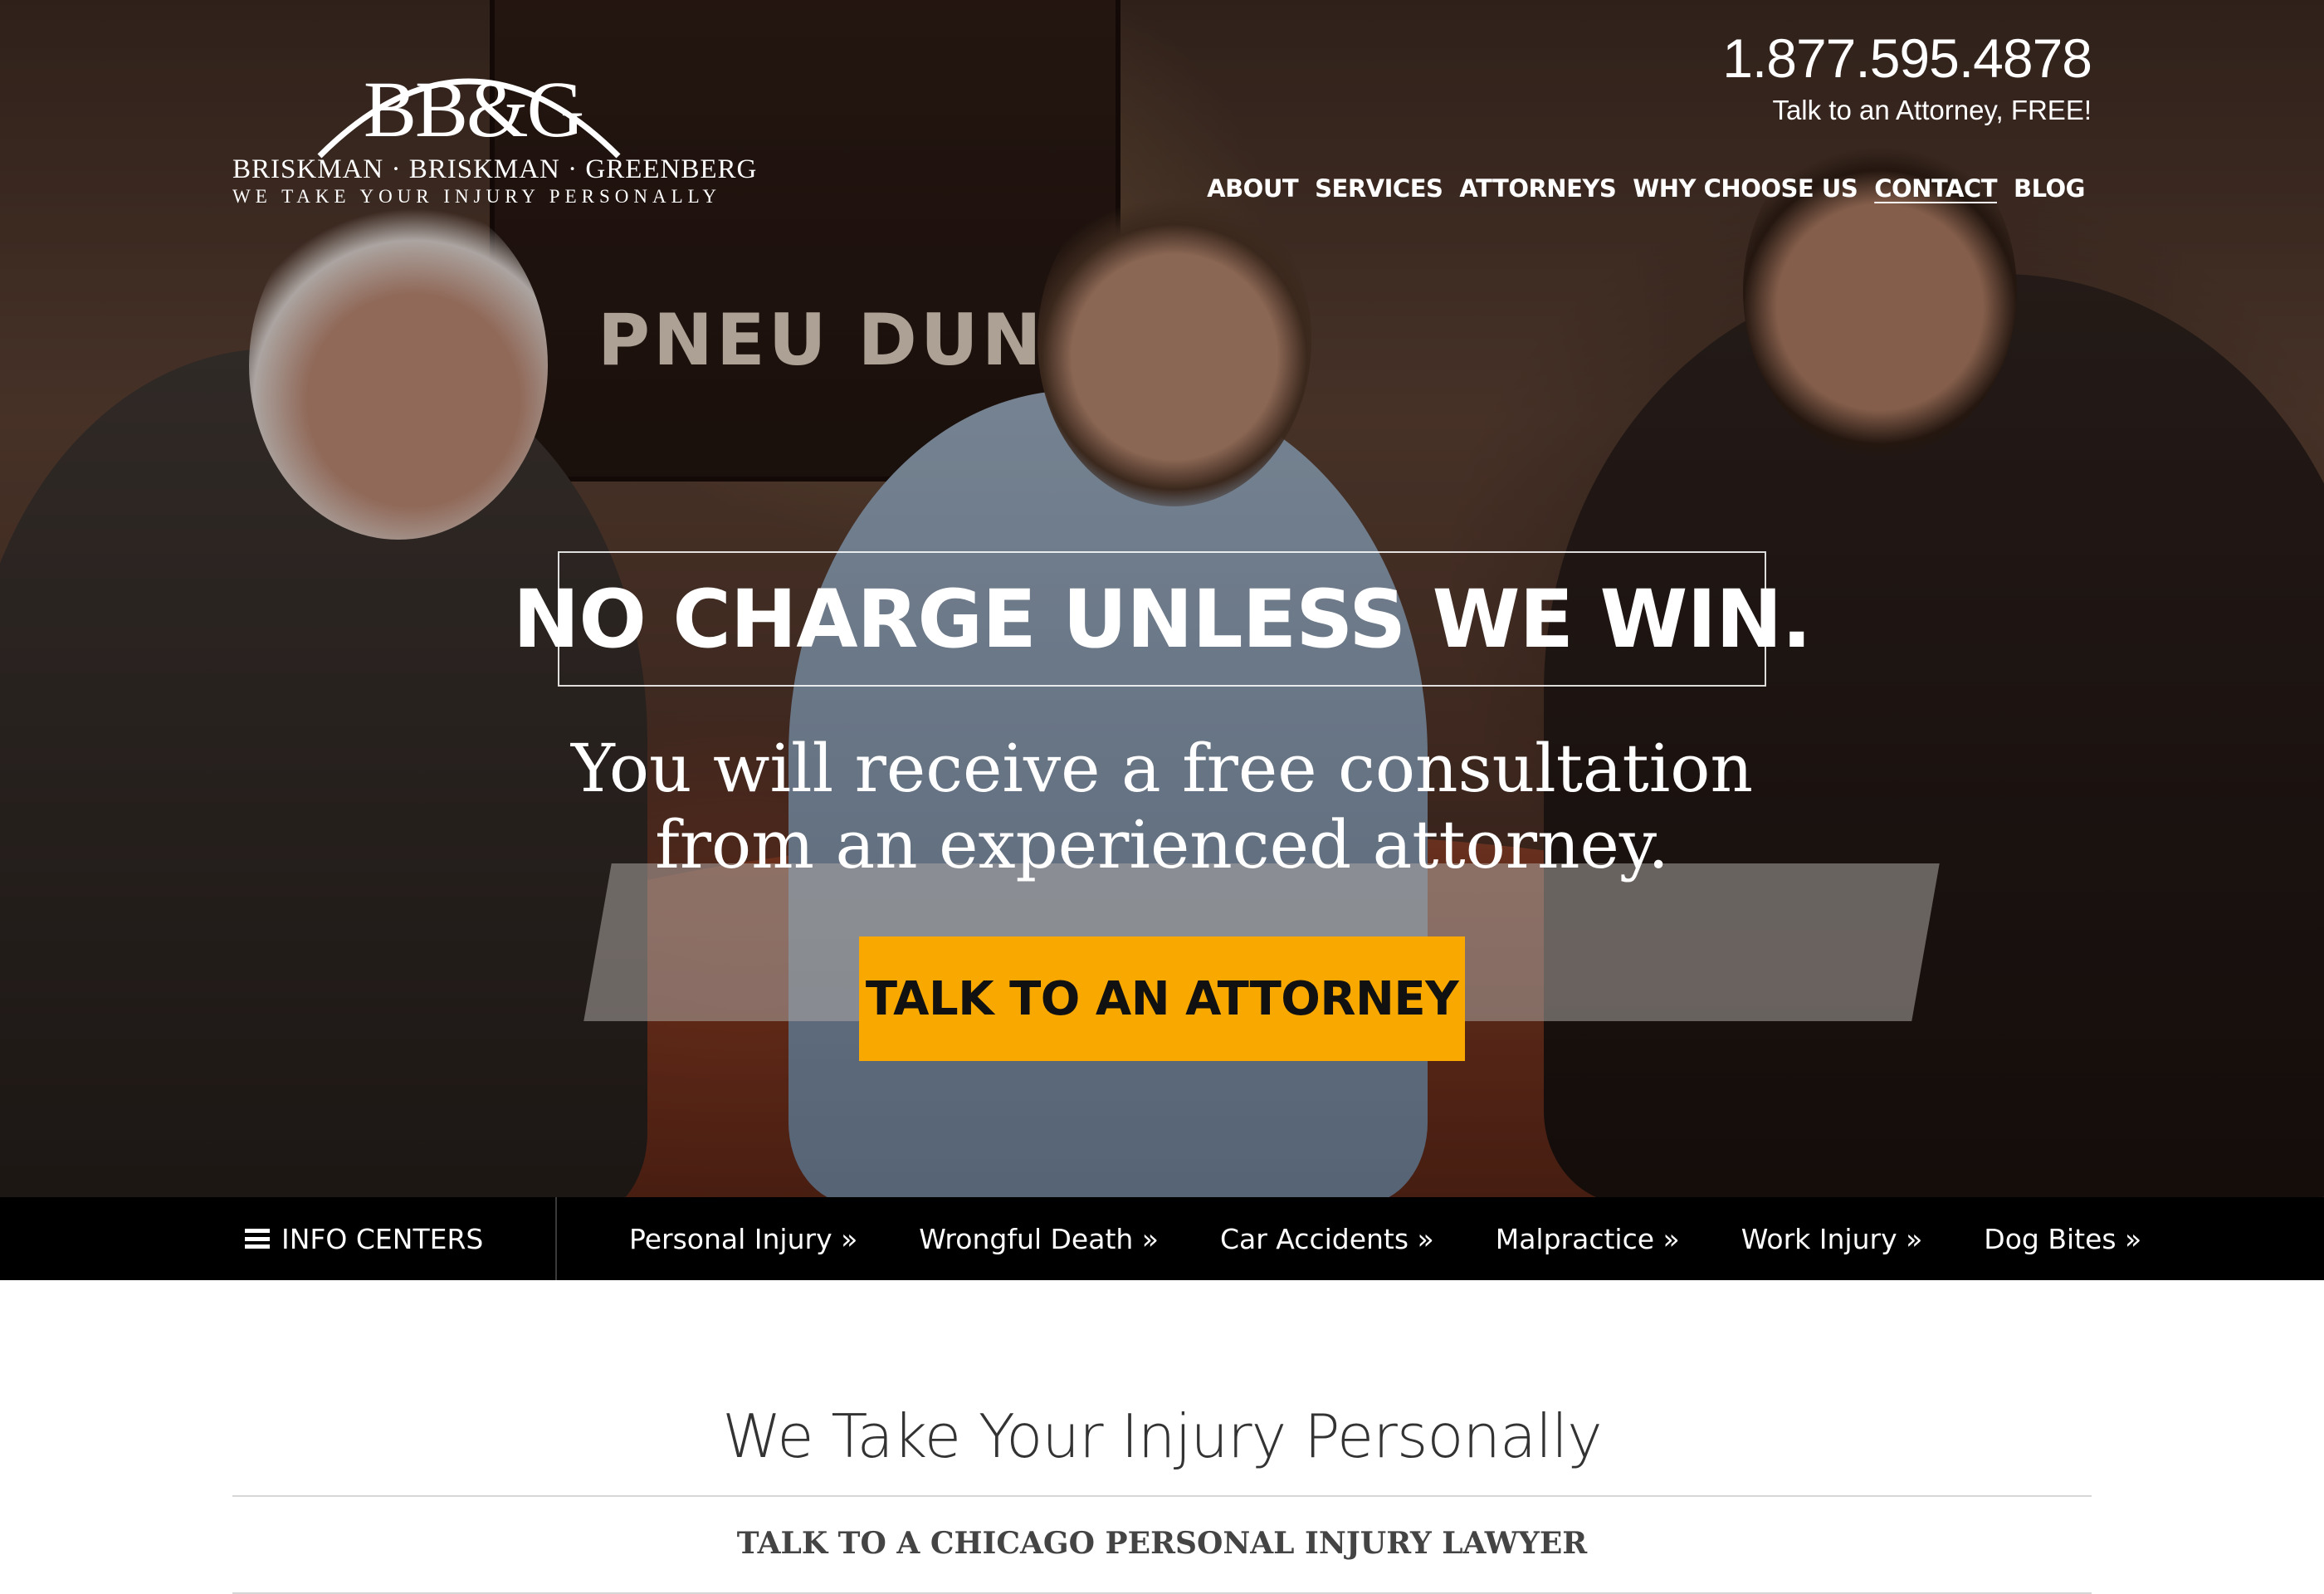 This screenshot has width=2324, height=1594. Describe the element at coordinates (2050, 188) in the screenshot. I see `nav-item-blog: BLOG` at that location.